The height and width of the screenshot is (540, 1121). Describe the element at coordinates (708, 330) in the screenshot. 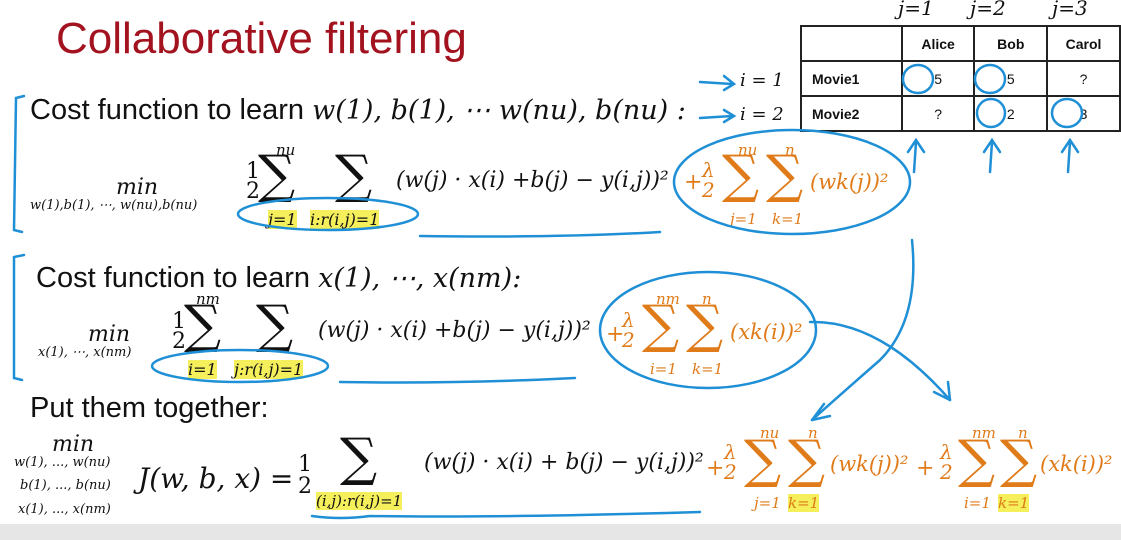

I see `section2-reg-ellipse` at that location.